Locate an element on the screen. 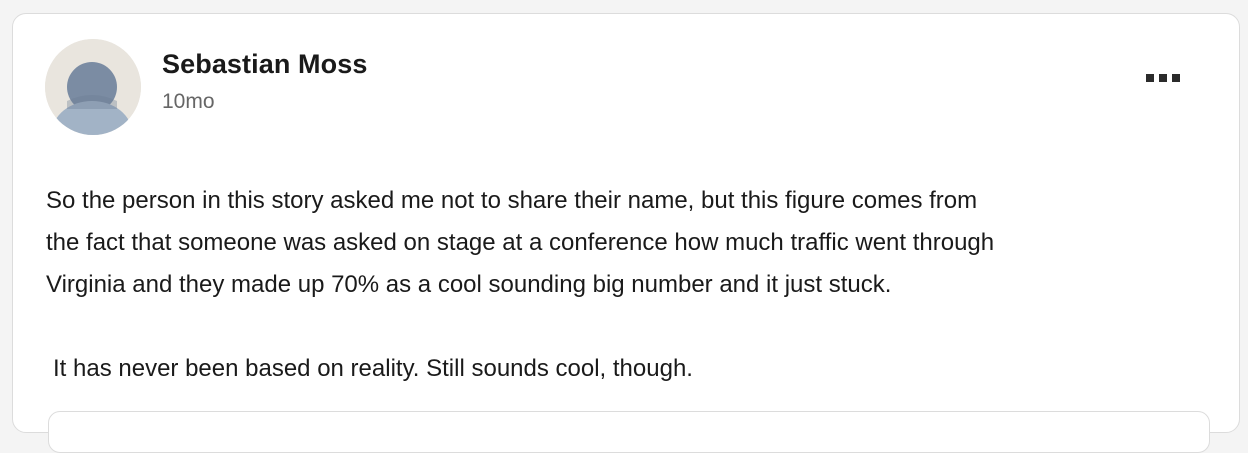  paragraph-spacer is located at coordinates (636, 327).